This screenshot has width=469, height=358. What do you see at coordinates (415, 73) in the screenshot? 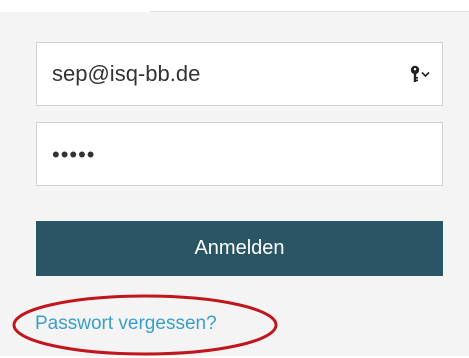
I see `key-icon` at bounding box center [415, 73].